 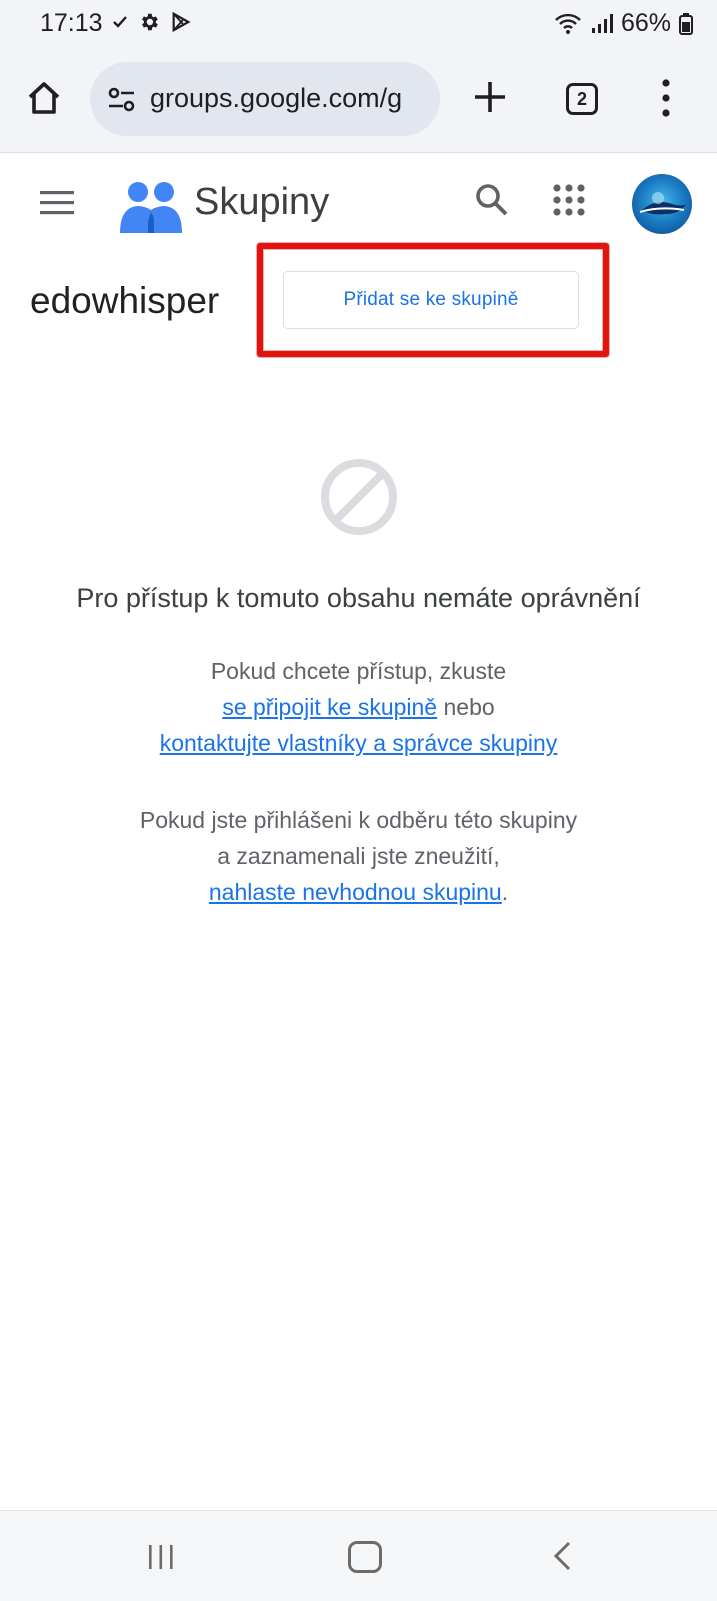 I want to click on battery-percent: 66%, so click(x=645, y=23).